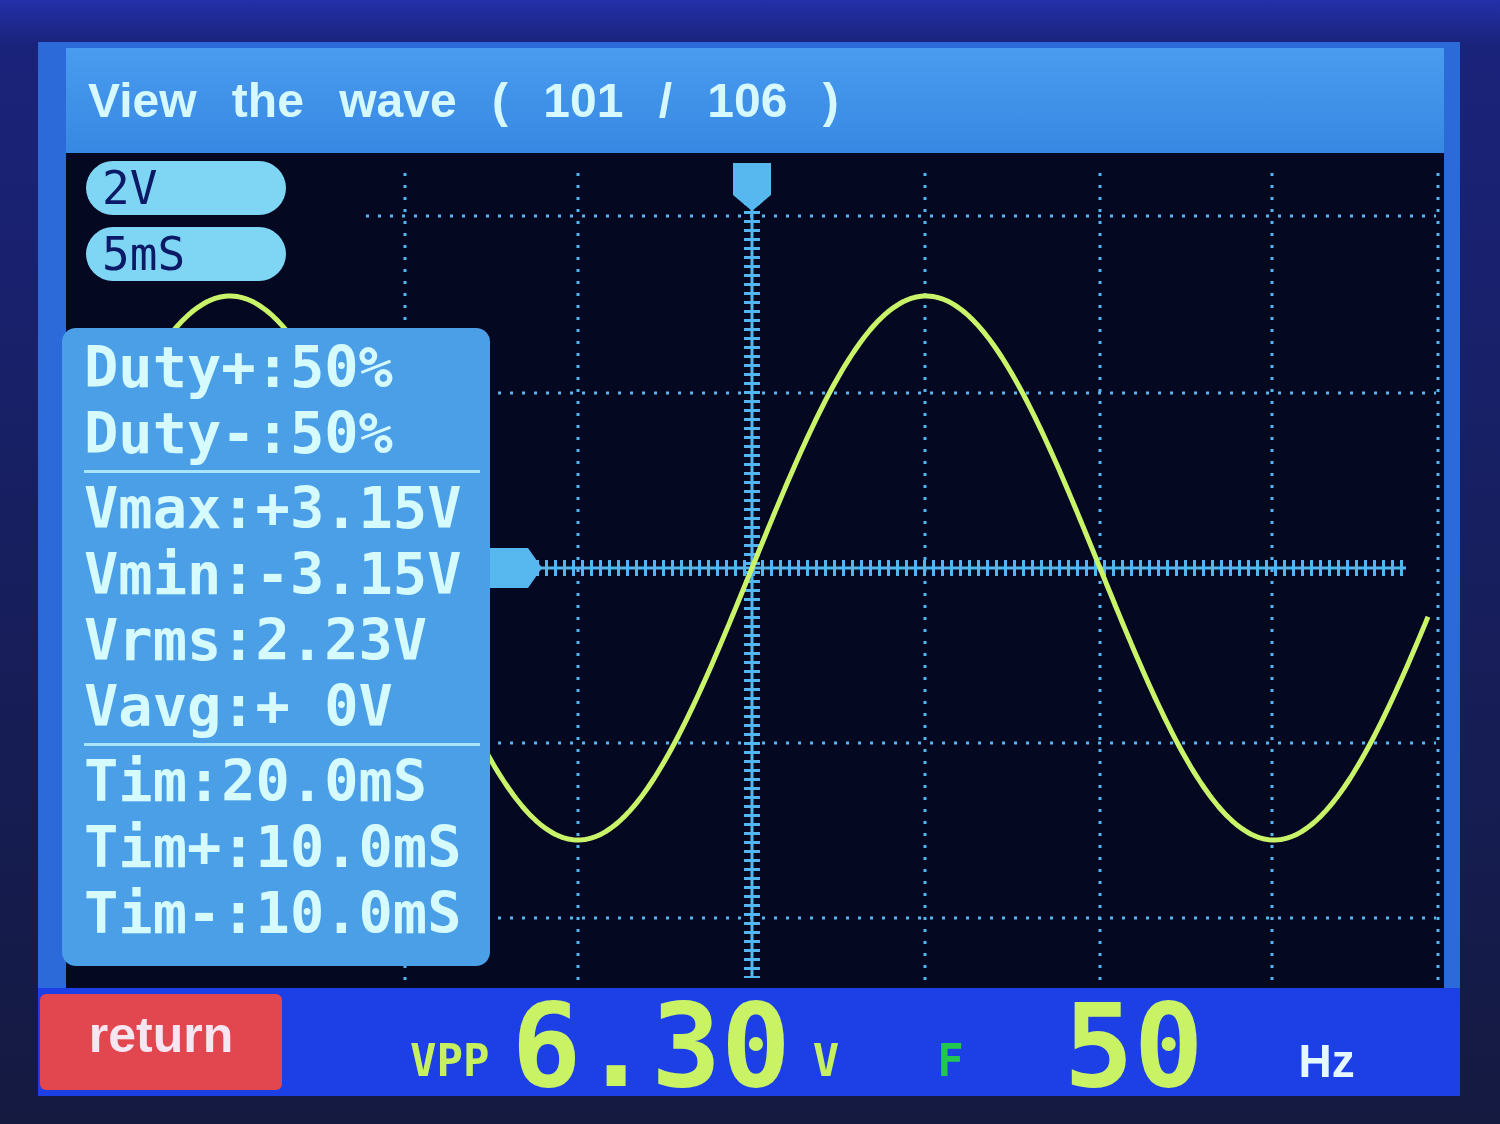  What do you see at coordinates (950, 1060) in the screenshot?
I see `frequency-label: F` at bounding box center [950, 1060].